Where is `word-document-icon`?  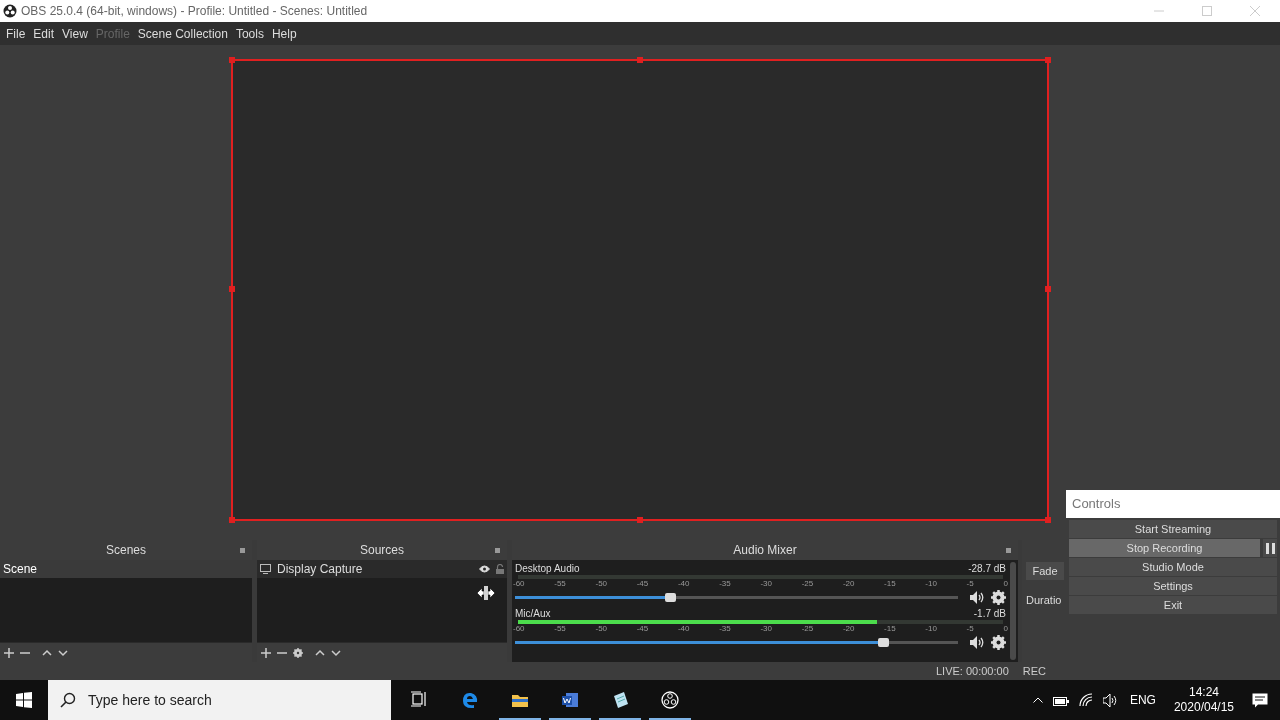 word-document-icon is located at coordinates (570, 700).